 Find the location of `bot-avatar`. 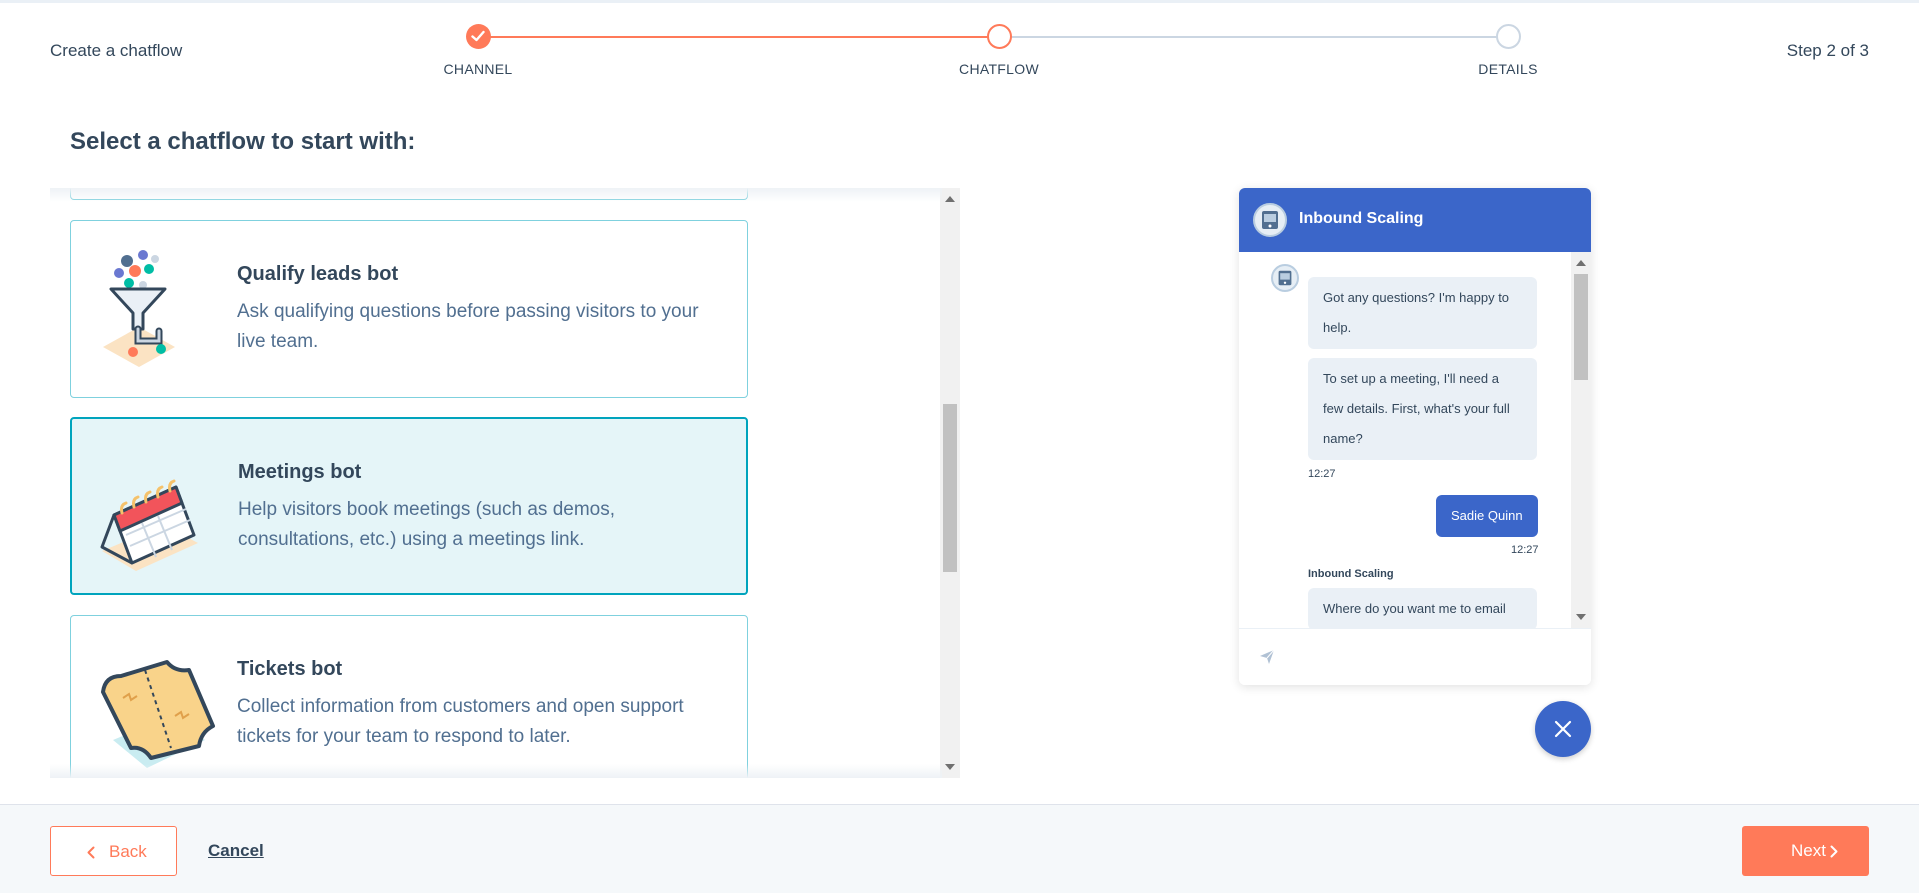

bot-avatar is located at coordinates (1270, 220).